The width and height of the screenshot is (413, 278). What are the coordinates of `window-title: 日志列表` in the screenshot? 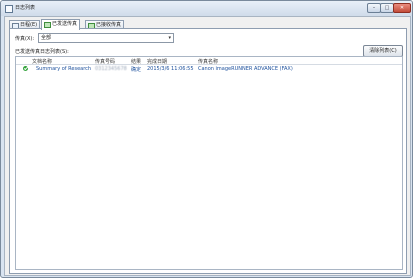 It's located at (25, 8).